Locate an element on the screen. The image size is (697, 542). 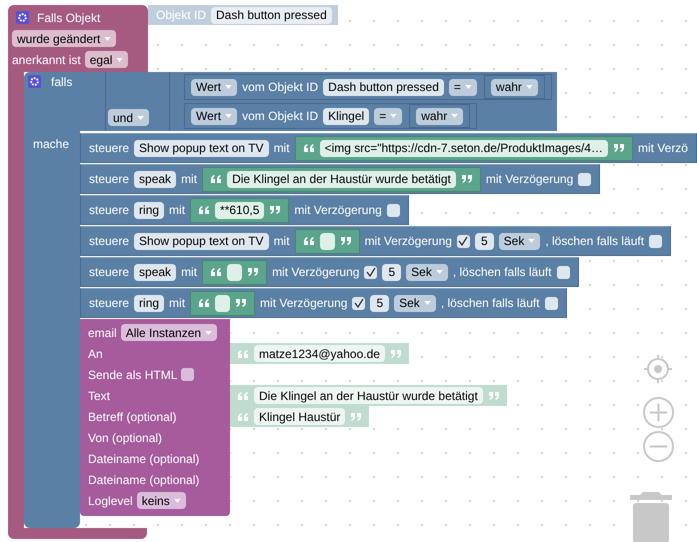
control-block: steuere Show popup text on TV mit <img src="https://cdn-7.seton.de/ProduktImages/4… mit Verzö is located at coordinates (388, 148).